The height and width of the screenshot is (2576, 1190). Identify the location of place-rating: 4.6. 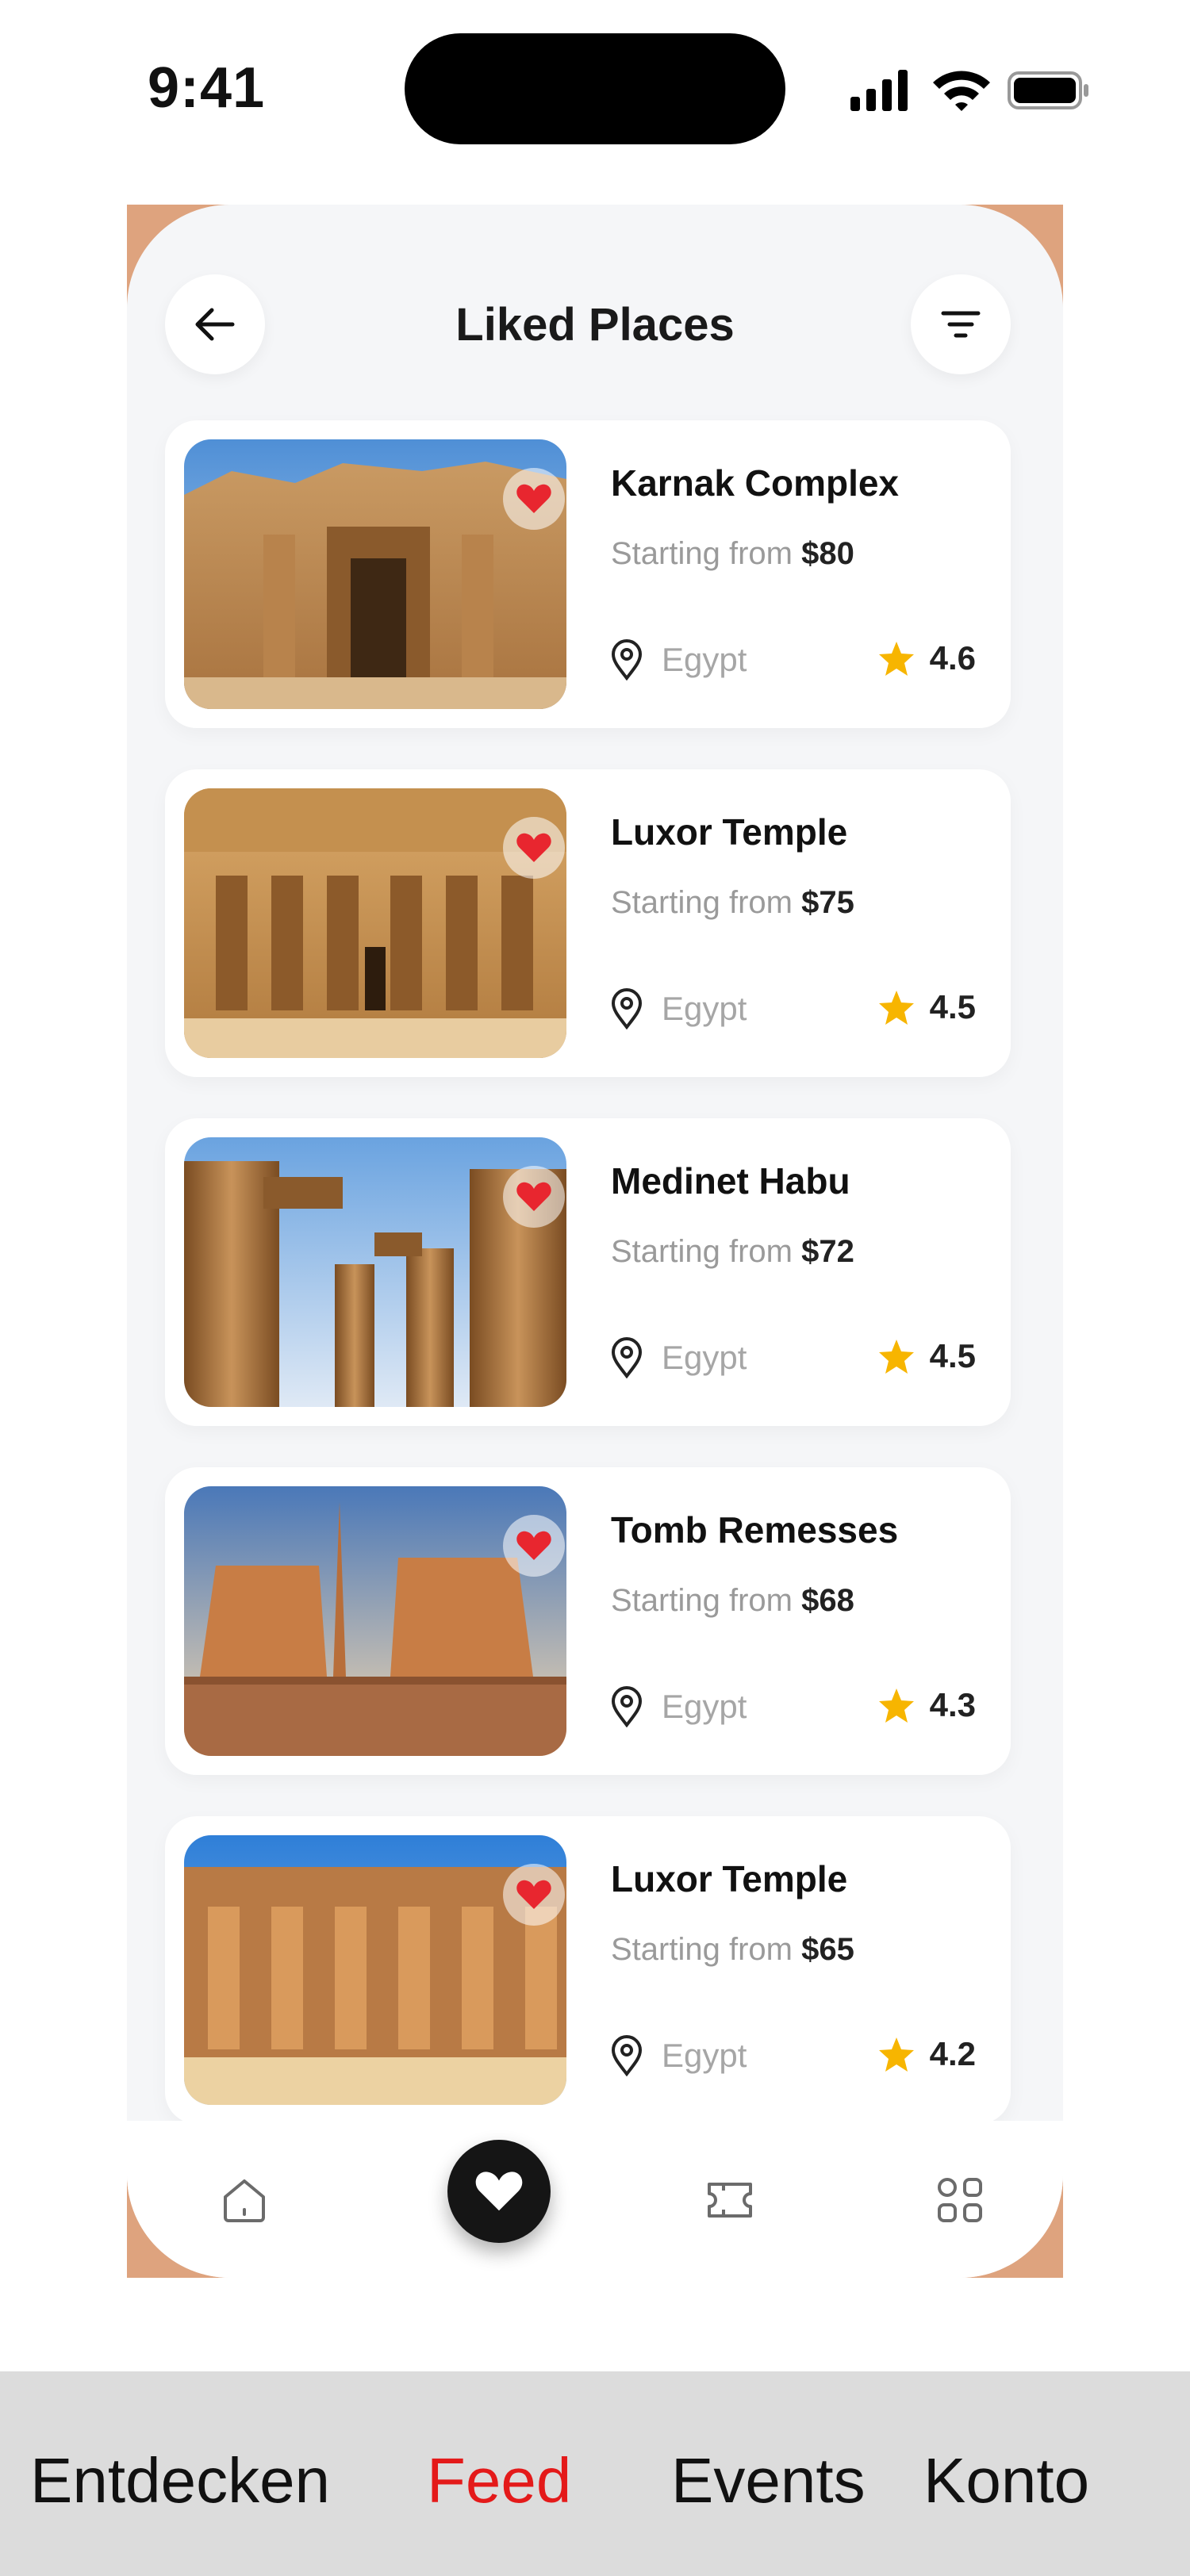
(926, 658).